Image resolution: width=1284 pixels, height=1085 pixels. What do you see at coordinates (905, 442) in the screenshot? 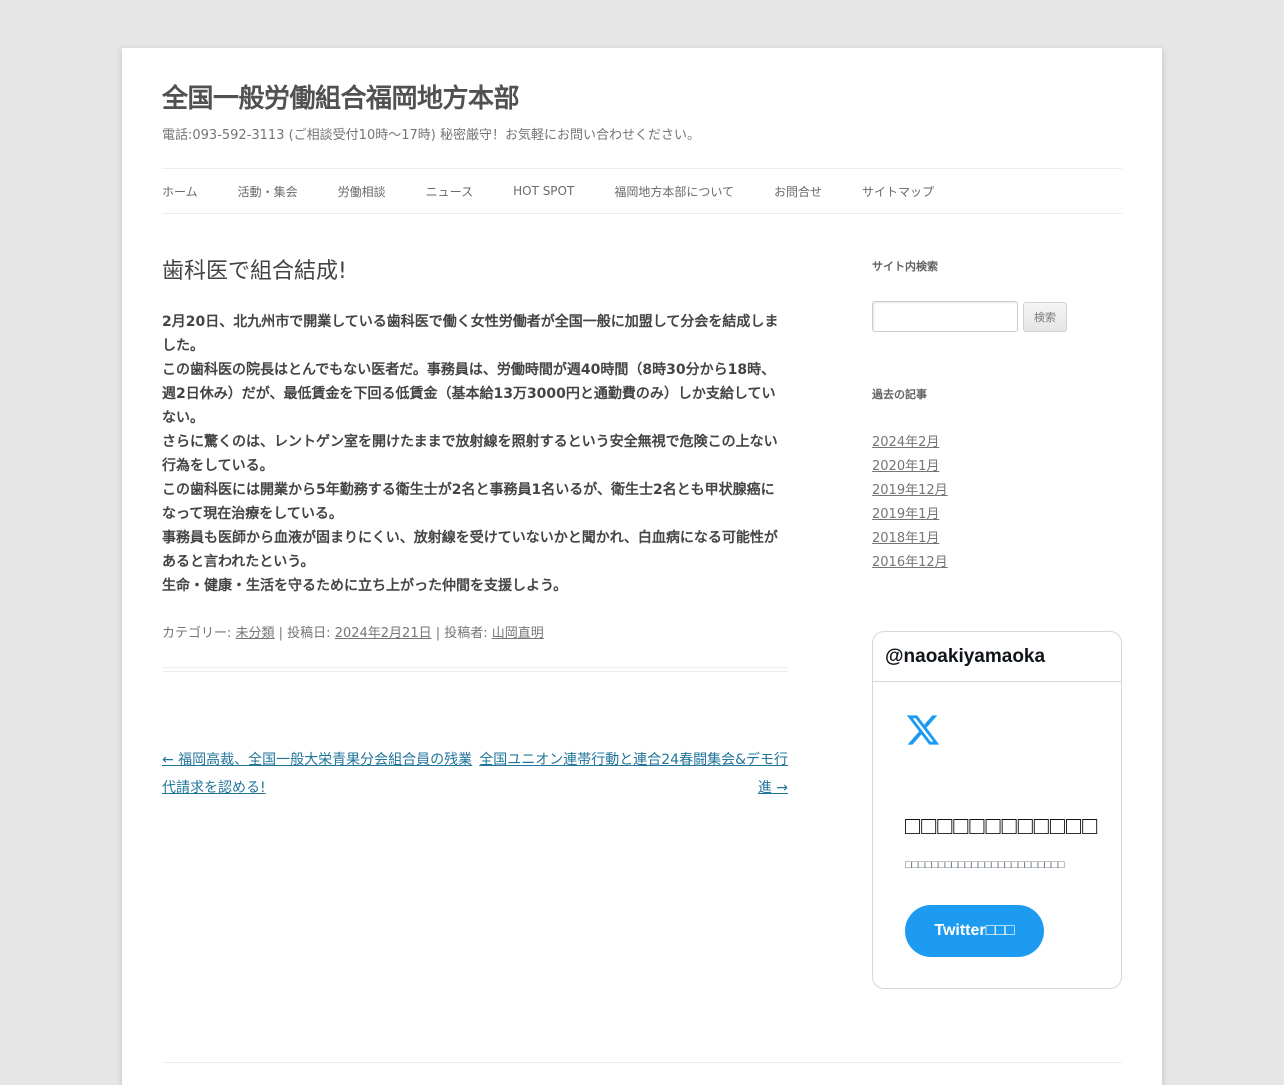
I see `archive-link: 2024年2月` at bounding box center [905, 442].